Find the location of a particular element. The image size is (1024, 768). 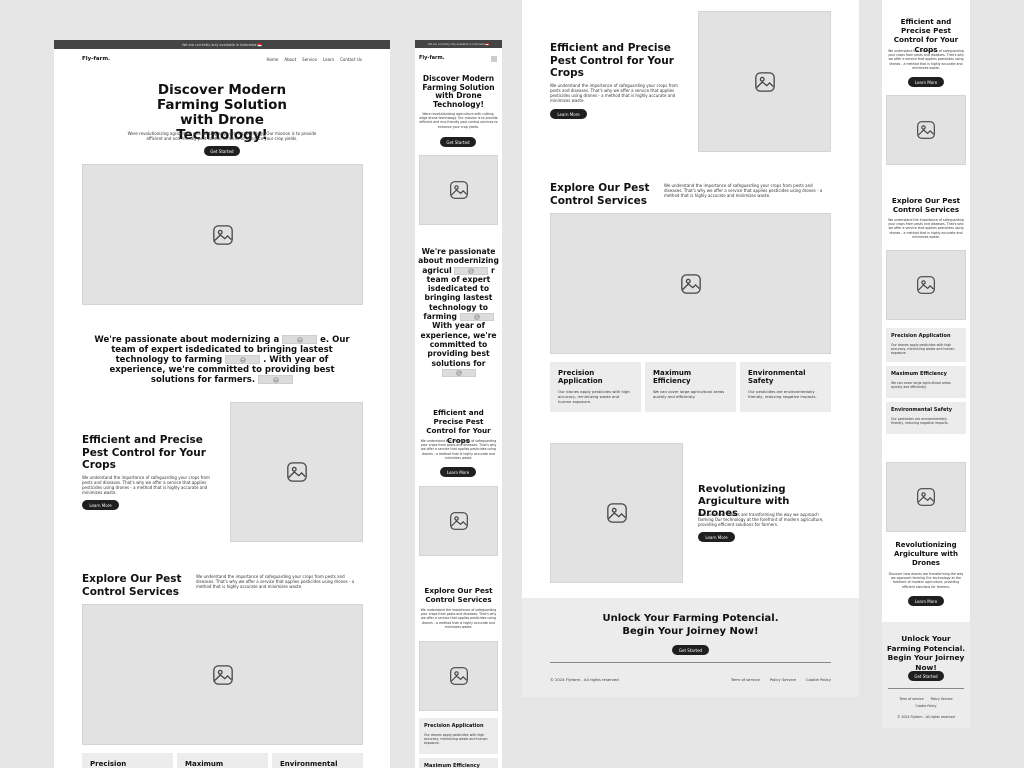

passion-text-2: a is located at coordinates (276, 340).